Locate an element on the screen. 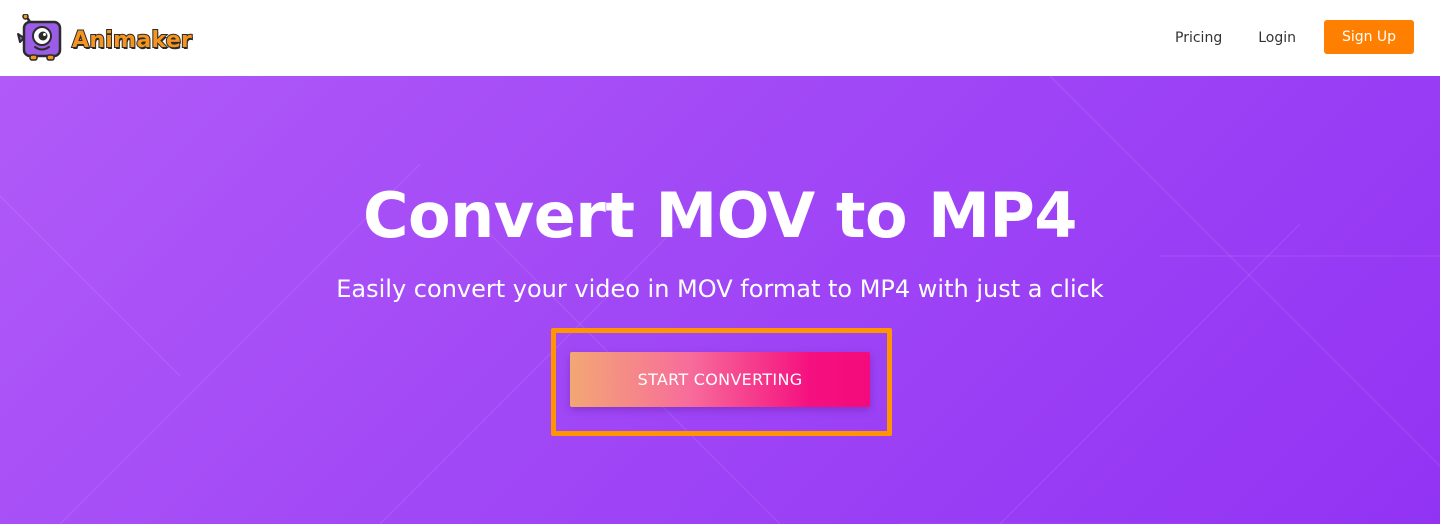 The height and width of the screenshot is (524, 1440). animaker-mascot-icon is located at coordinates (39, 37).